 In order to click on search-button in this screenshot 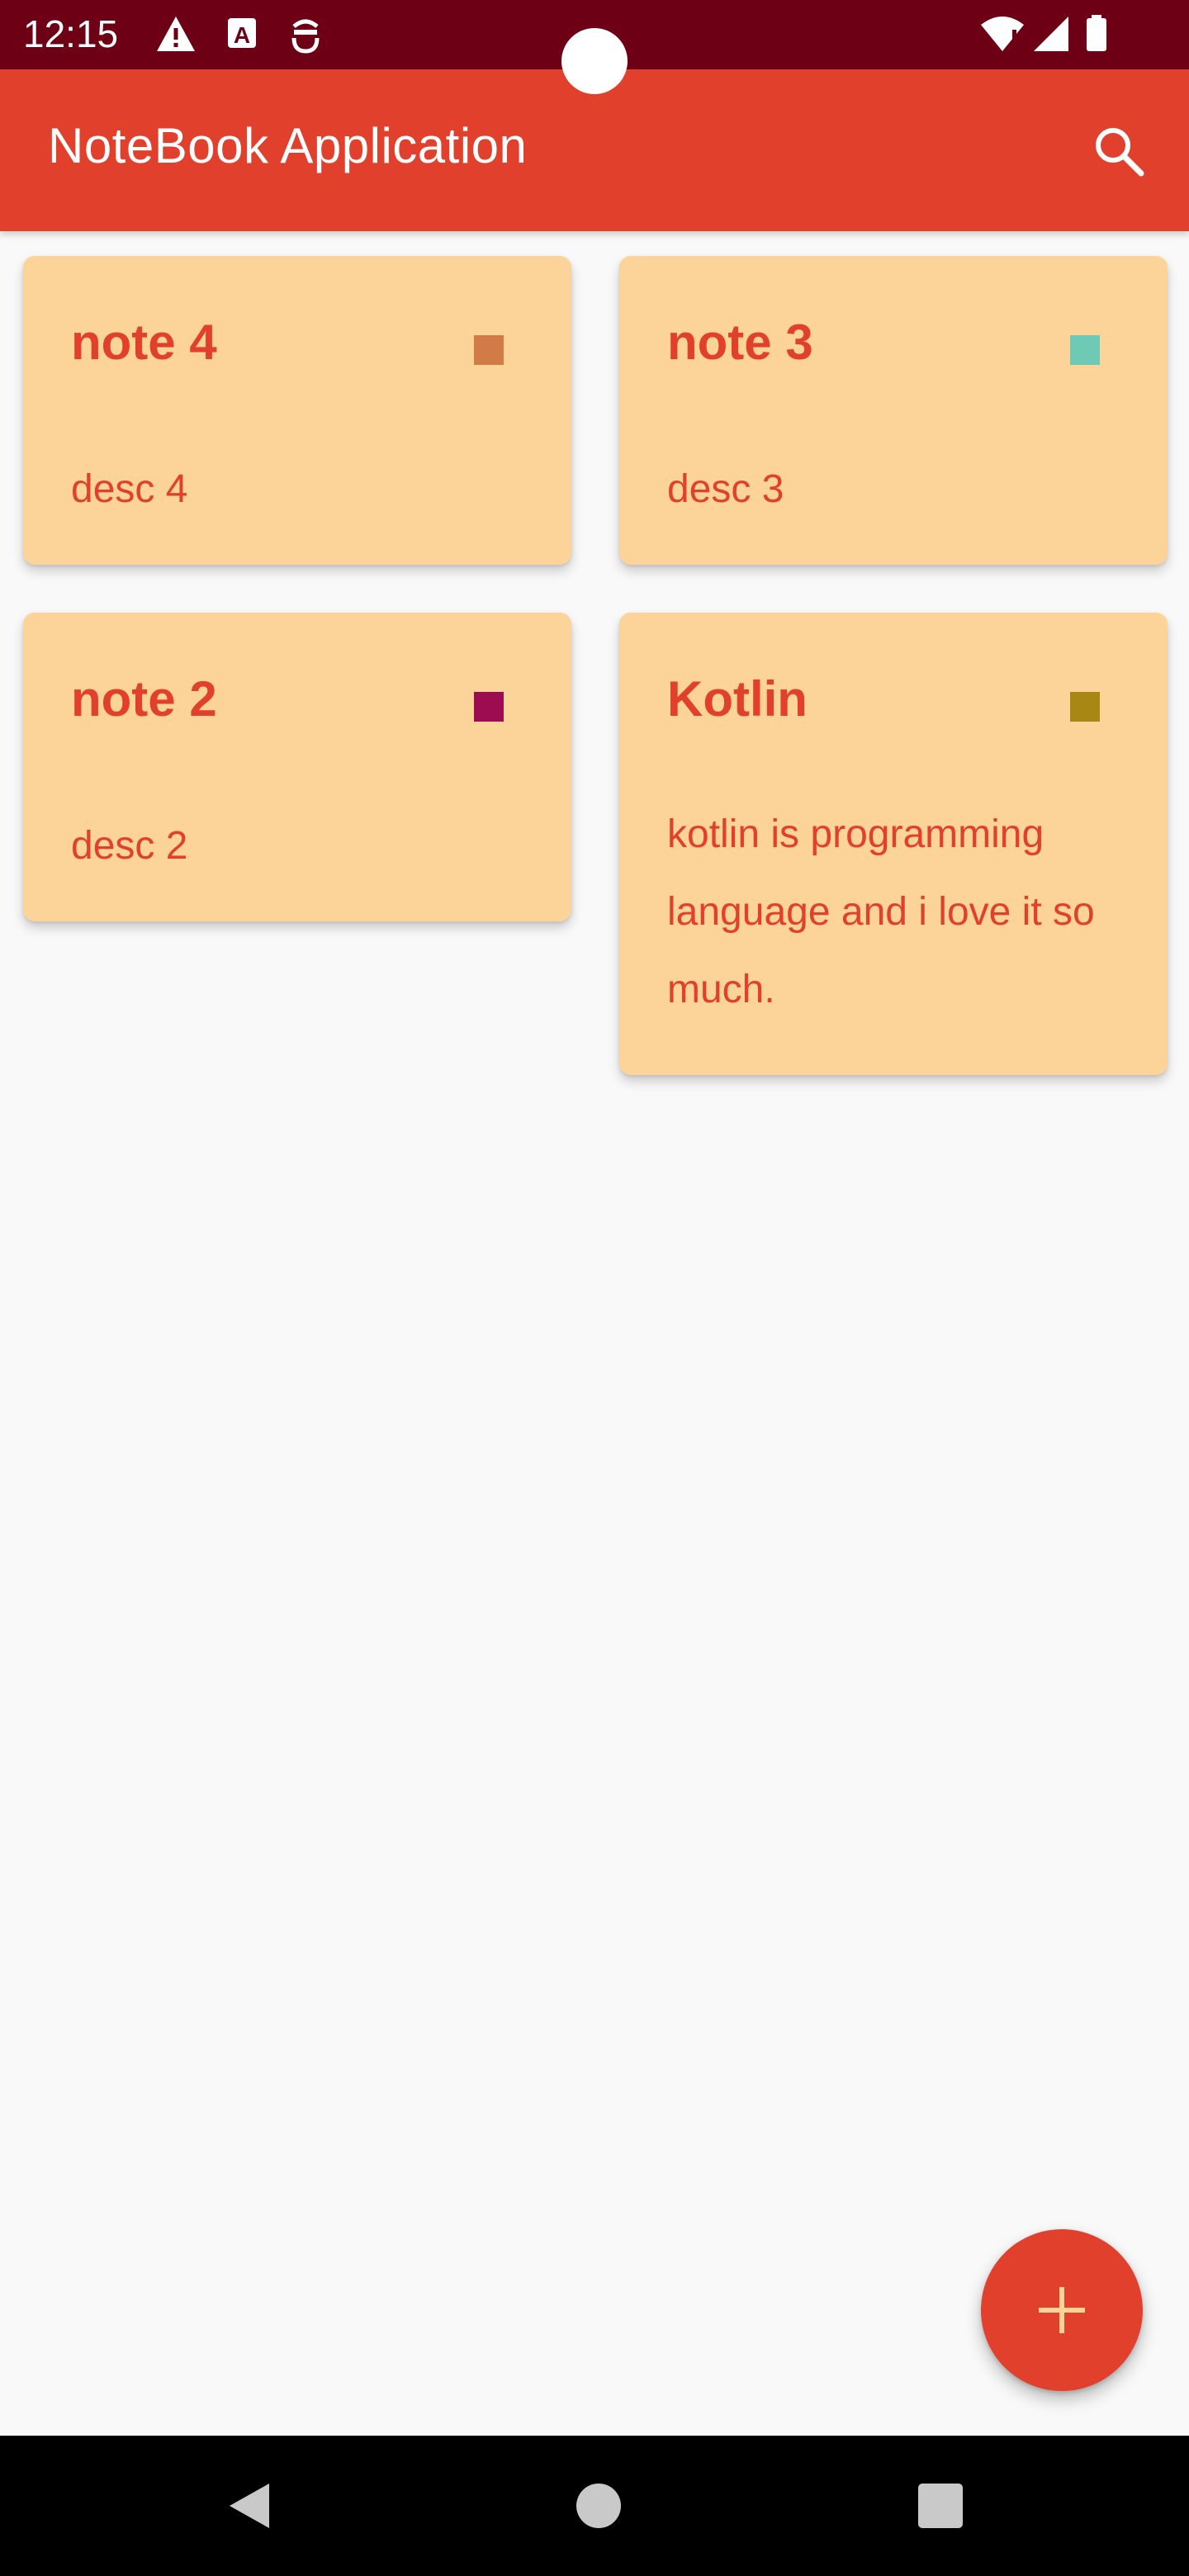, I will do `click(1120, 152)`.